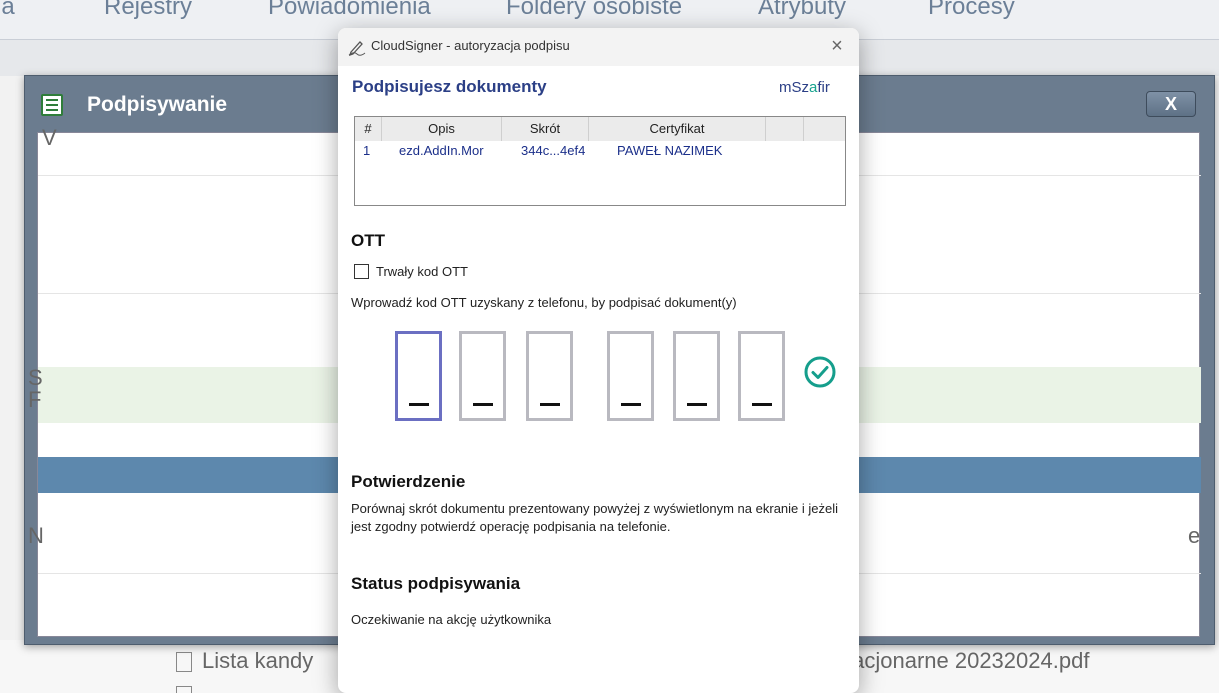 The height and width of the screenshot is (693, 1219). I want to click on dialog-titlebar: CloudSigner - autoryzacja podpisu ×, so click(598, 47).